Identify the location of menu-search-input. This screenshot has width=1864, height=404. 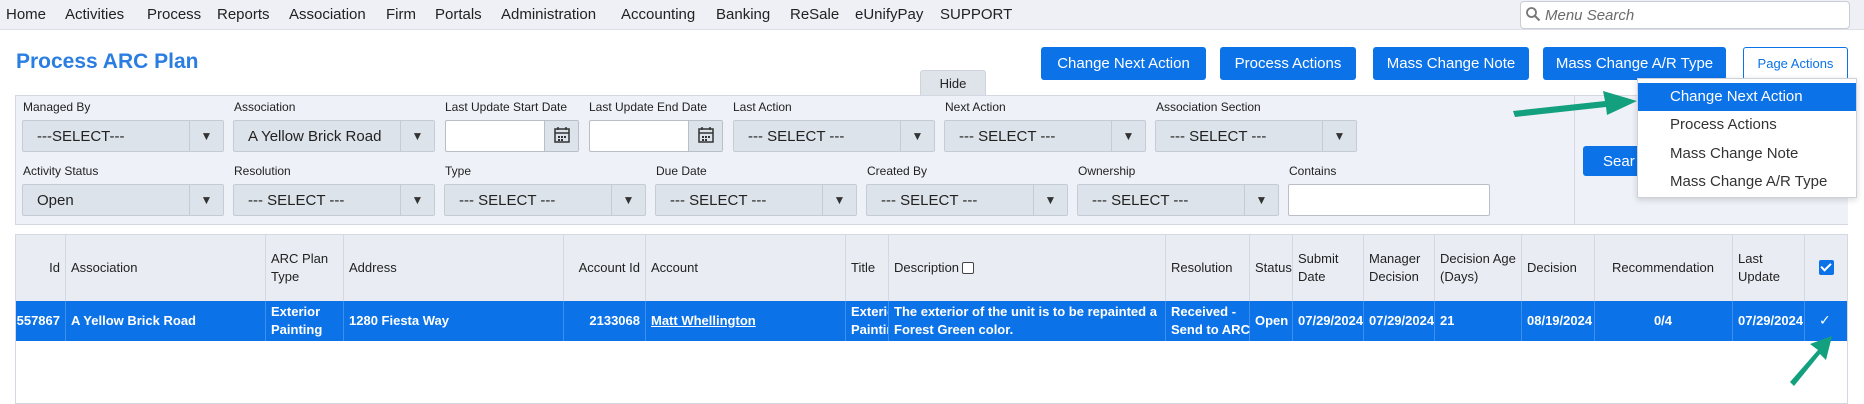
(1693, 15).